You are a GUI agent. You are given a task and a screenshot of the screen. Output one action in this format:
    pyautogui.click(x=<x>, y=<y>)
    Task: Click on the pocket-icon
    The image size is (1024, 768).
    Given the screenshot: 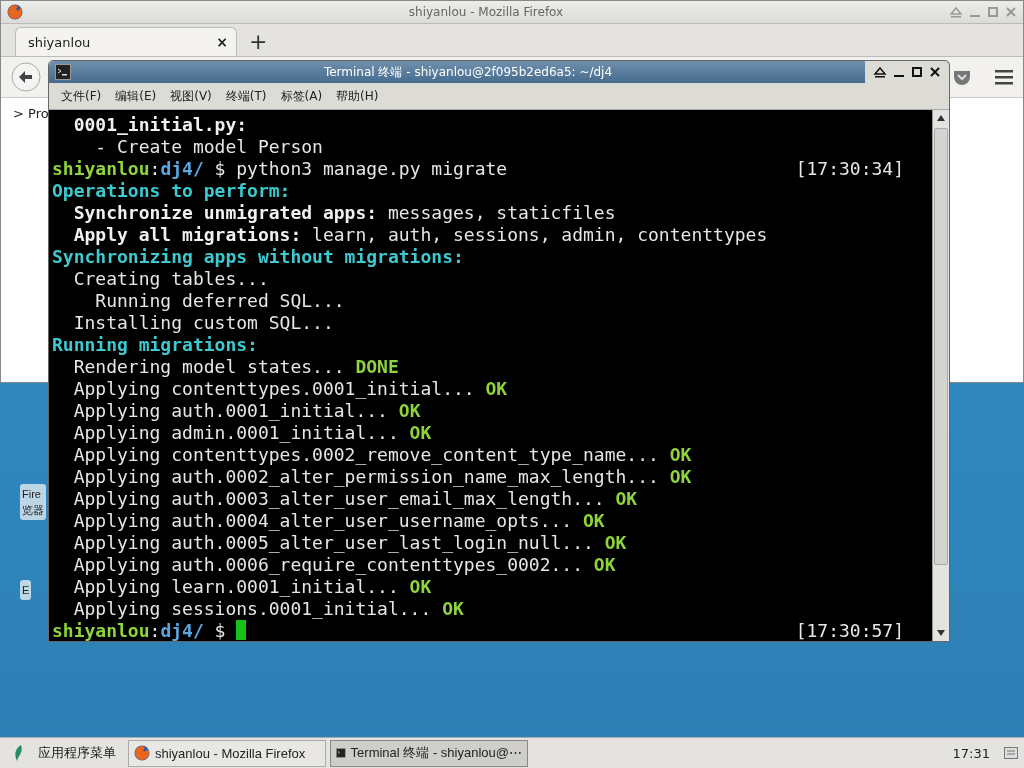 What is the action you would take?
    pyautogui.click(x=962, y=77)
    